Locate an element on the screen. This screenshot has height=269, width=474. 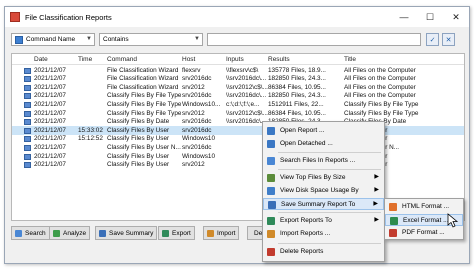
maximize-button: ☐ is located at coordinates (430, 17).